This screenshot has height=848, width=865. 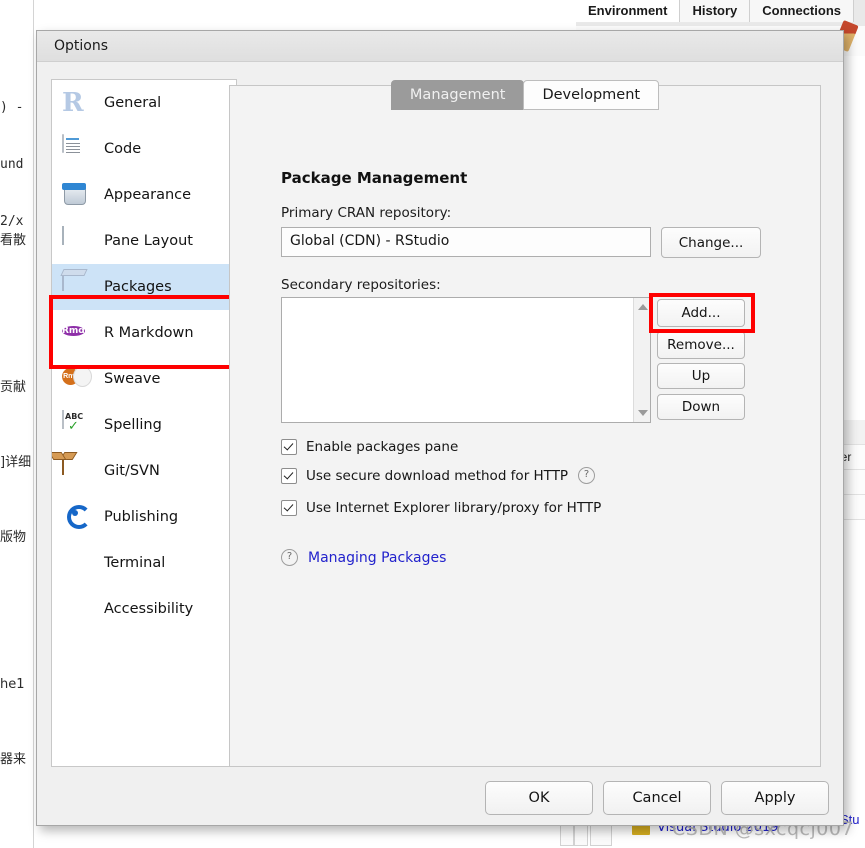 What do you see at coordinates (81, 46) in the screenshot?
I see `dialog-title: Options` at bounding box center [81, 46].